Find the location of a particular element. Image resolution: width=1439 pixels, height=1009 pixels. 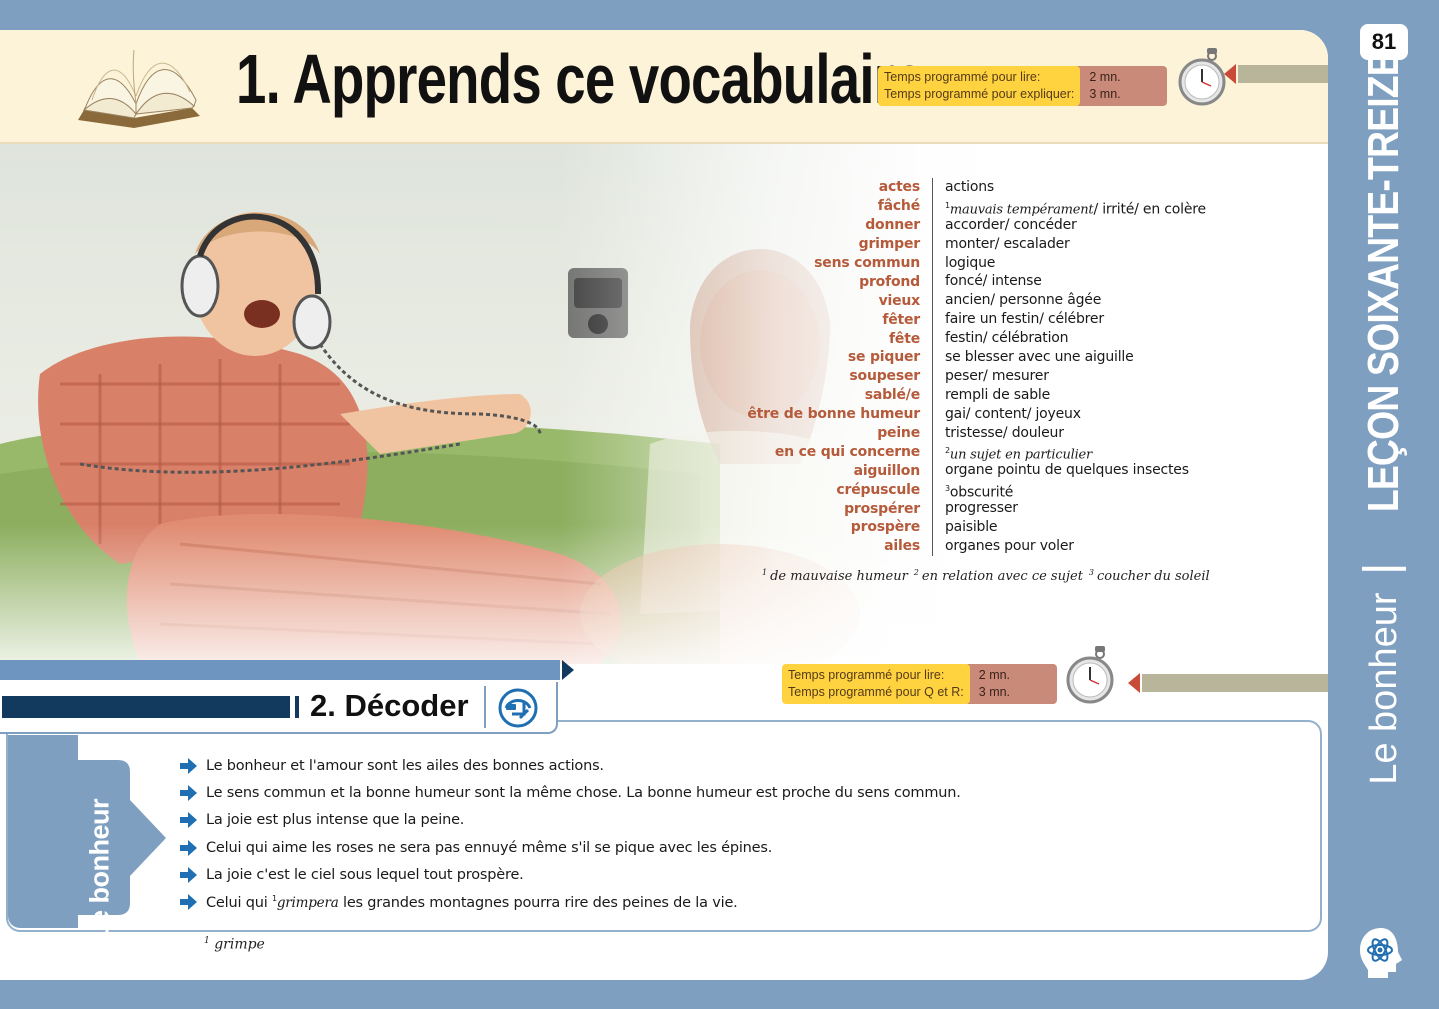

vocab-word: fête is located at coordinates (904, 338).